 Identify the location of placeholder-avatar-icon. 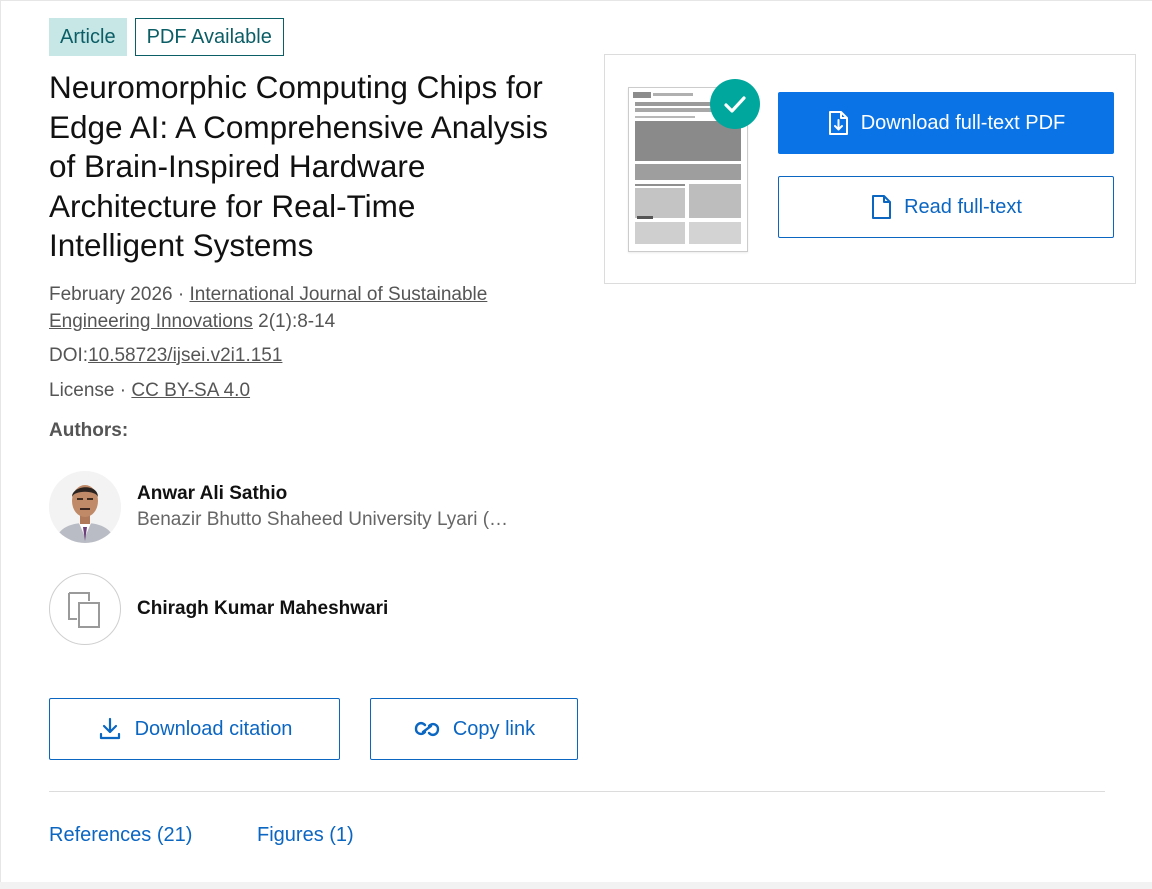
(84, 610).